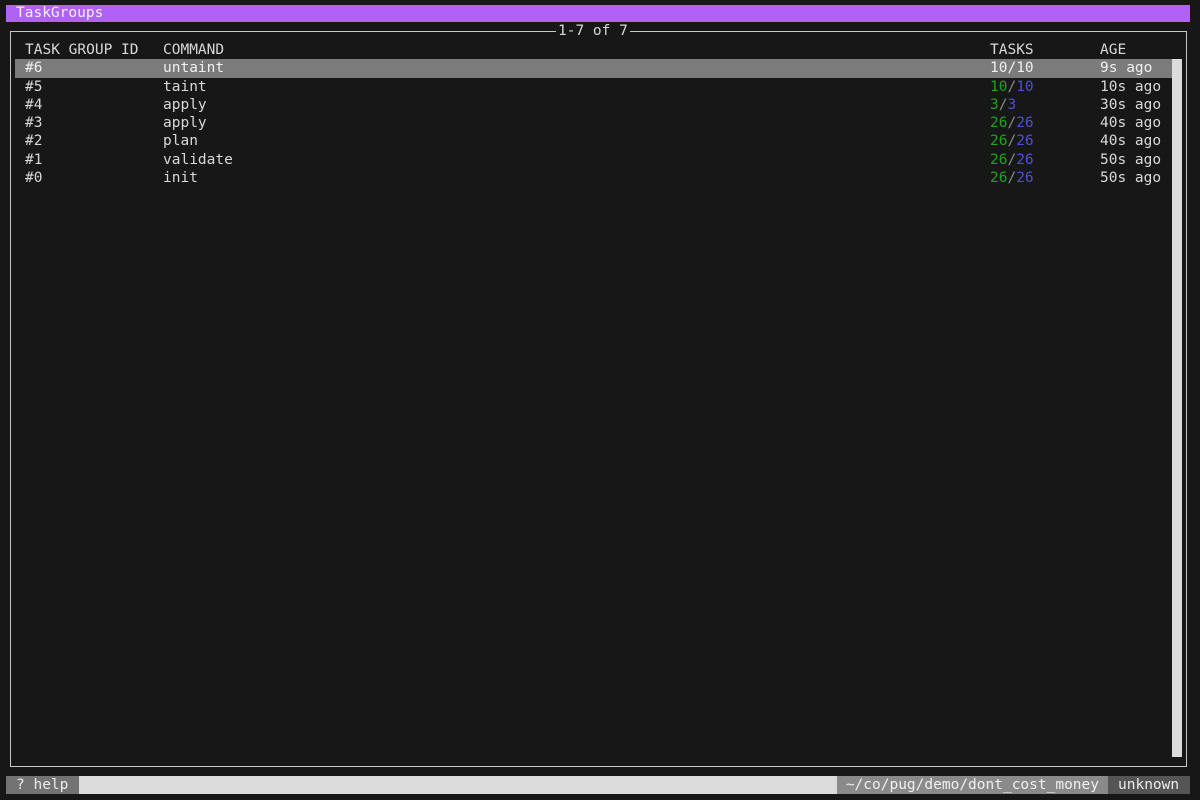  What do you see at coordinates (593, 31) in the screenshot?
I see `pagination-label: 1-7 of 7` at bounding box center [593, 31].